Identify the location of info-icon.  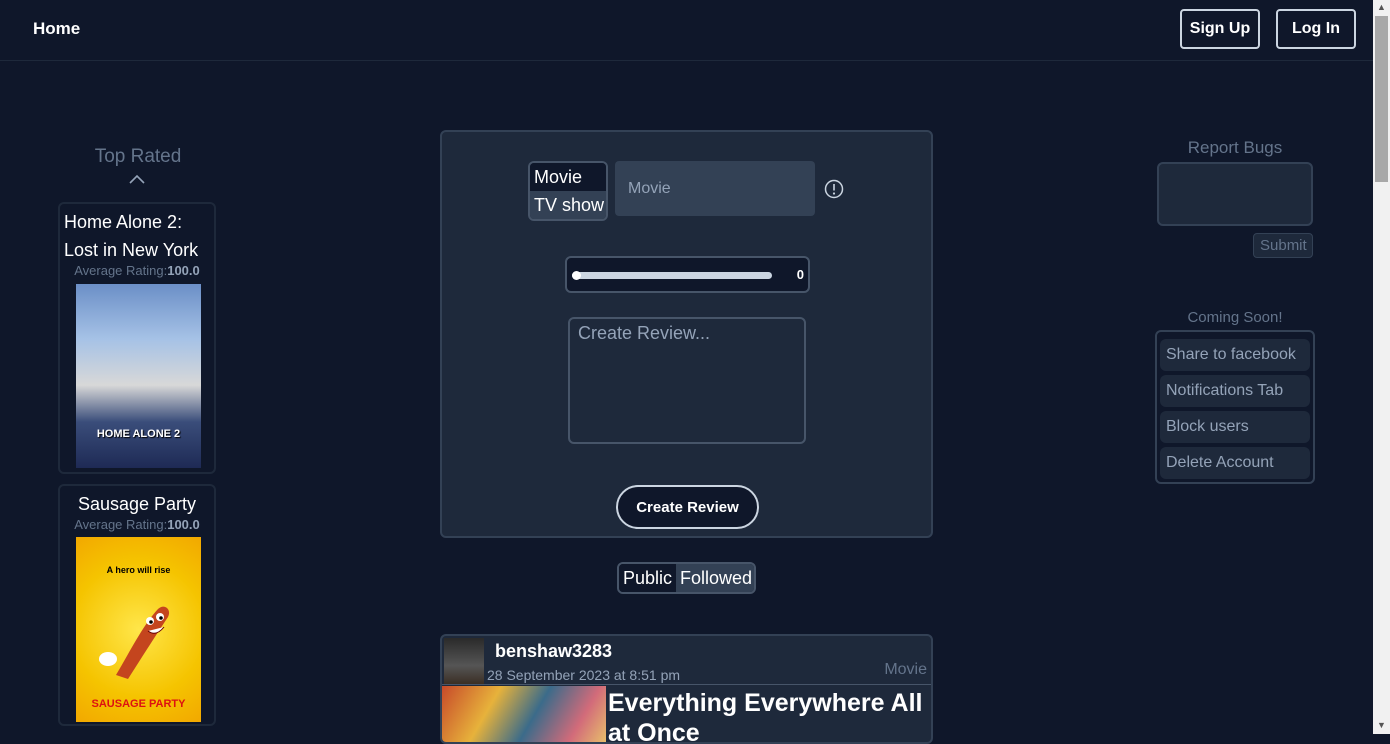
(834, 189).